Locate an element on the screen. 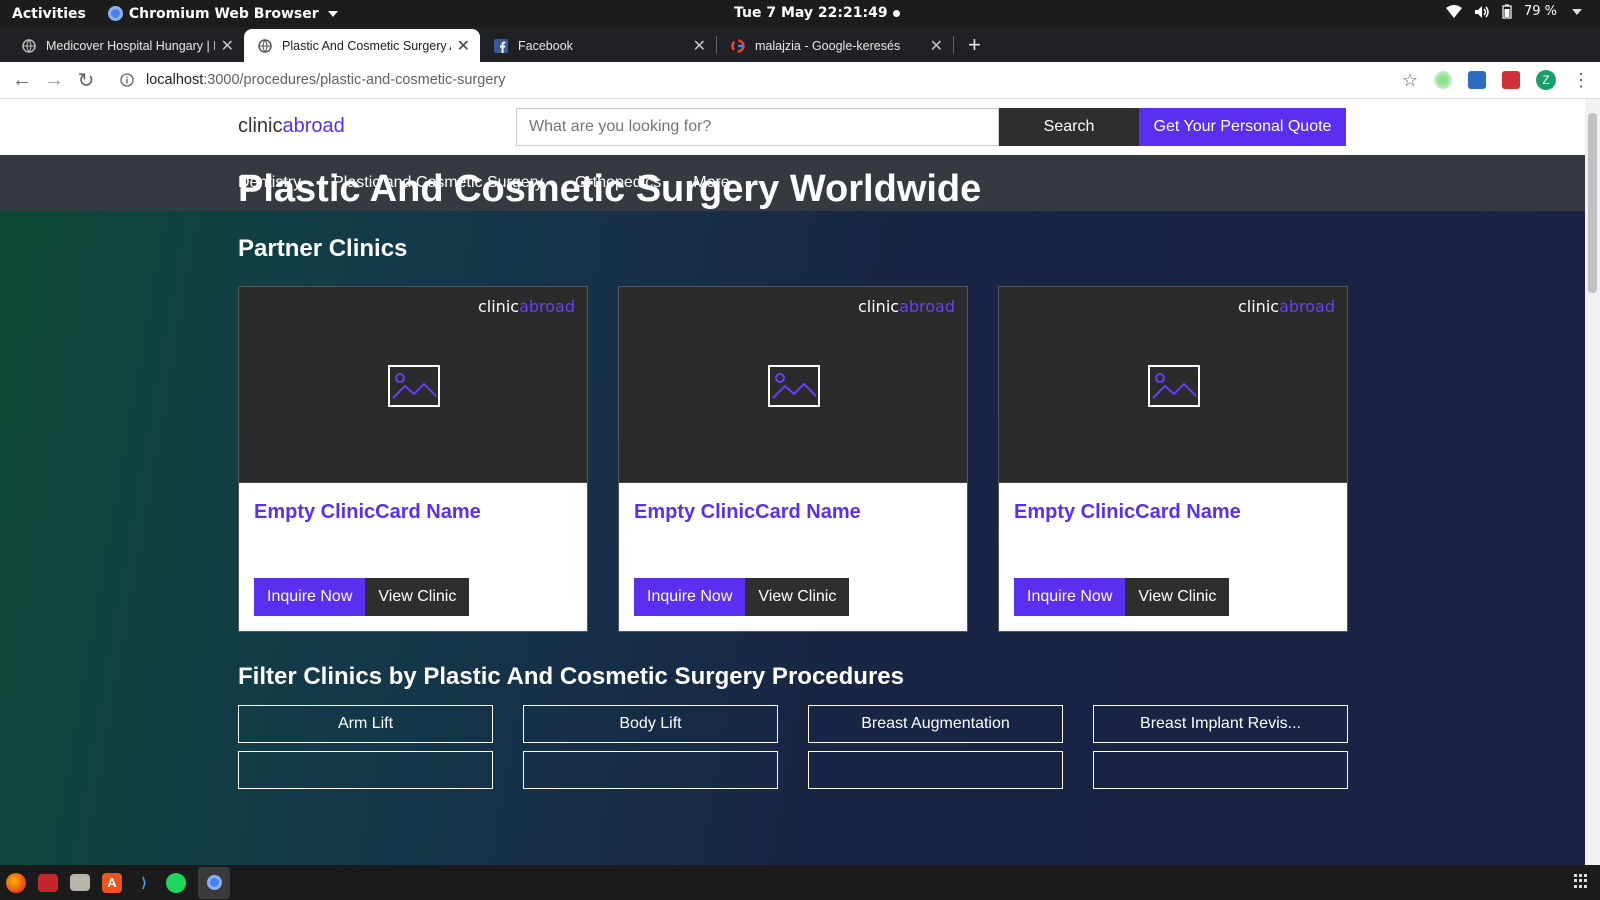  profile-avatar: Z is located at coordinates (1546, 80).